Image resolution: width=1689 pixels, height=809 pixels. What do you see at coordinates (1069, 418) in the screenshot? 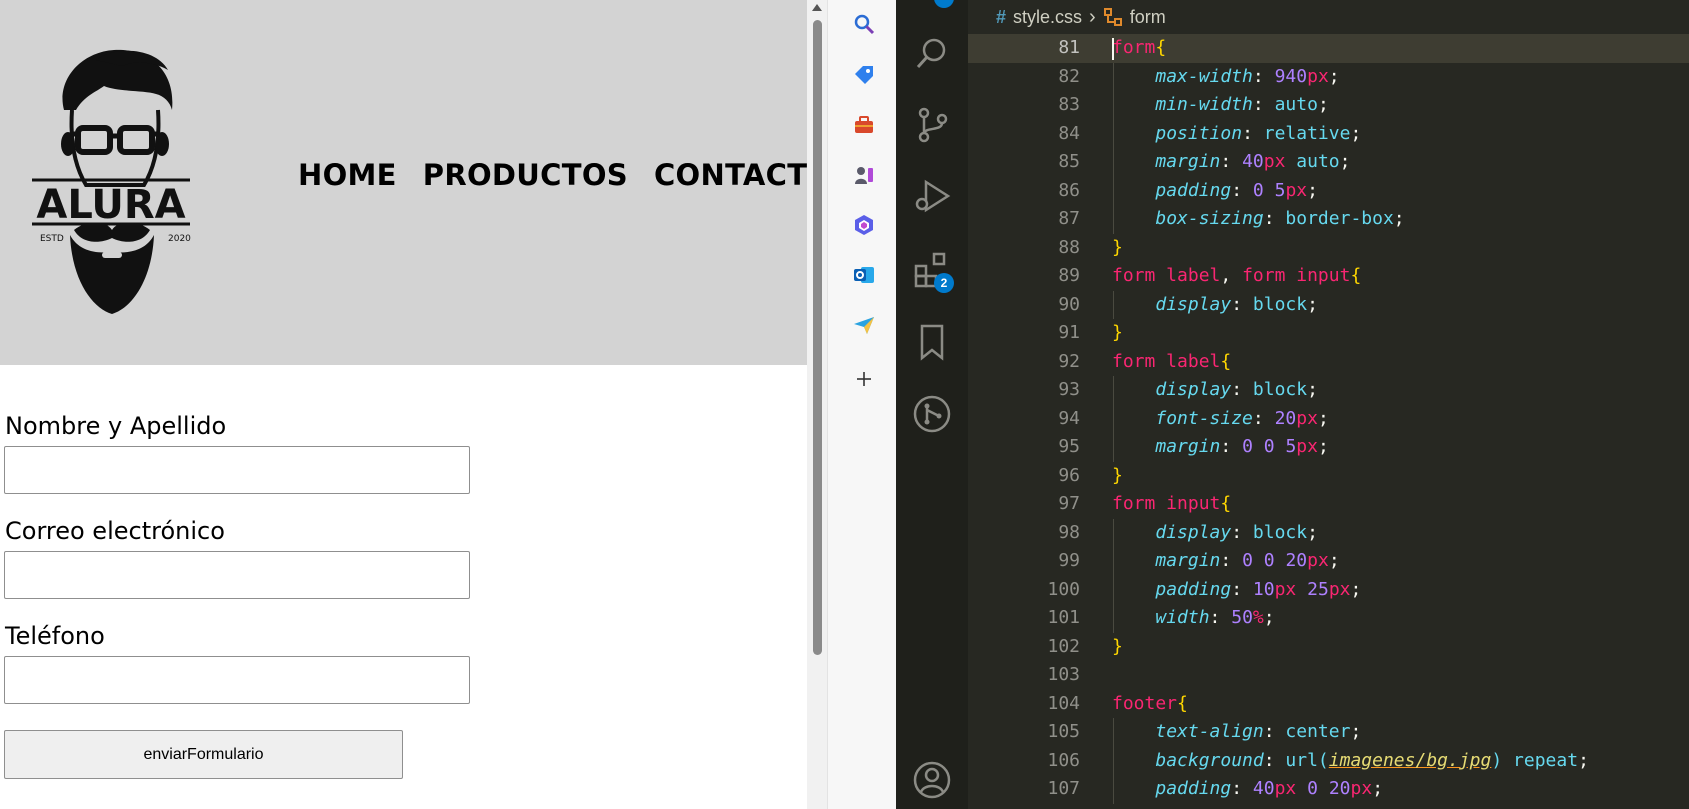
I see `line-number: 94` at bounding box center [1069, 418].